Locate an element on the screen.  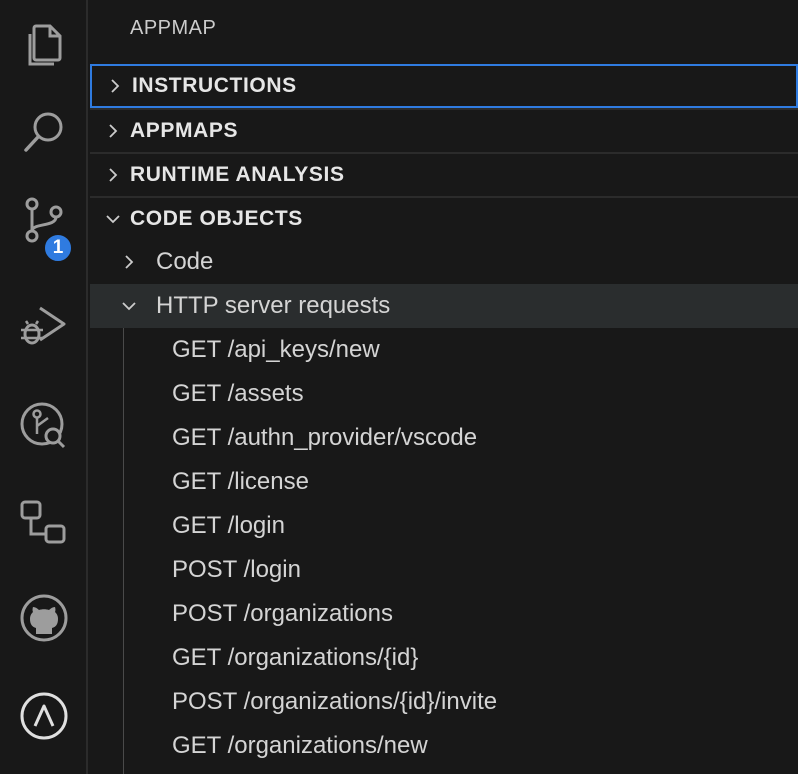
remote-explorer-button is located at coordinates (44, 522).